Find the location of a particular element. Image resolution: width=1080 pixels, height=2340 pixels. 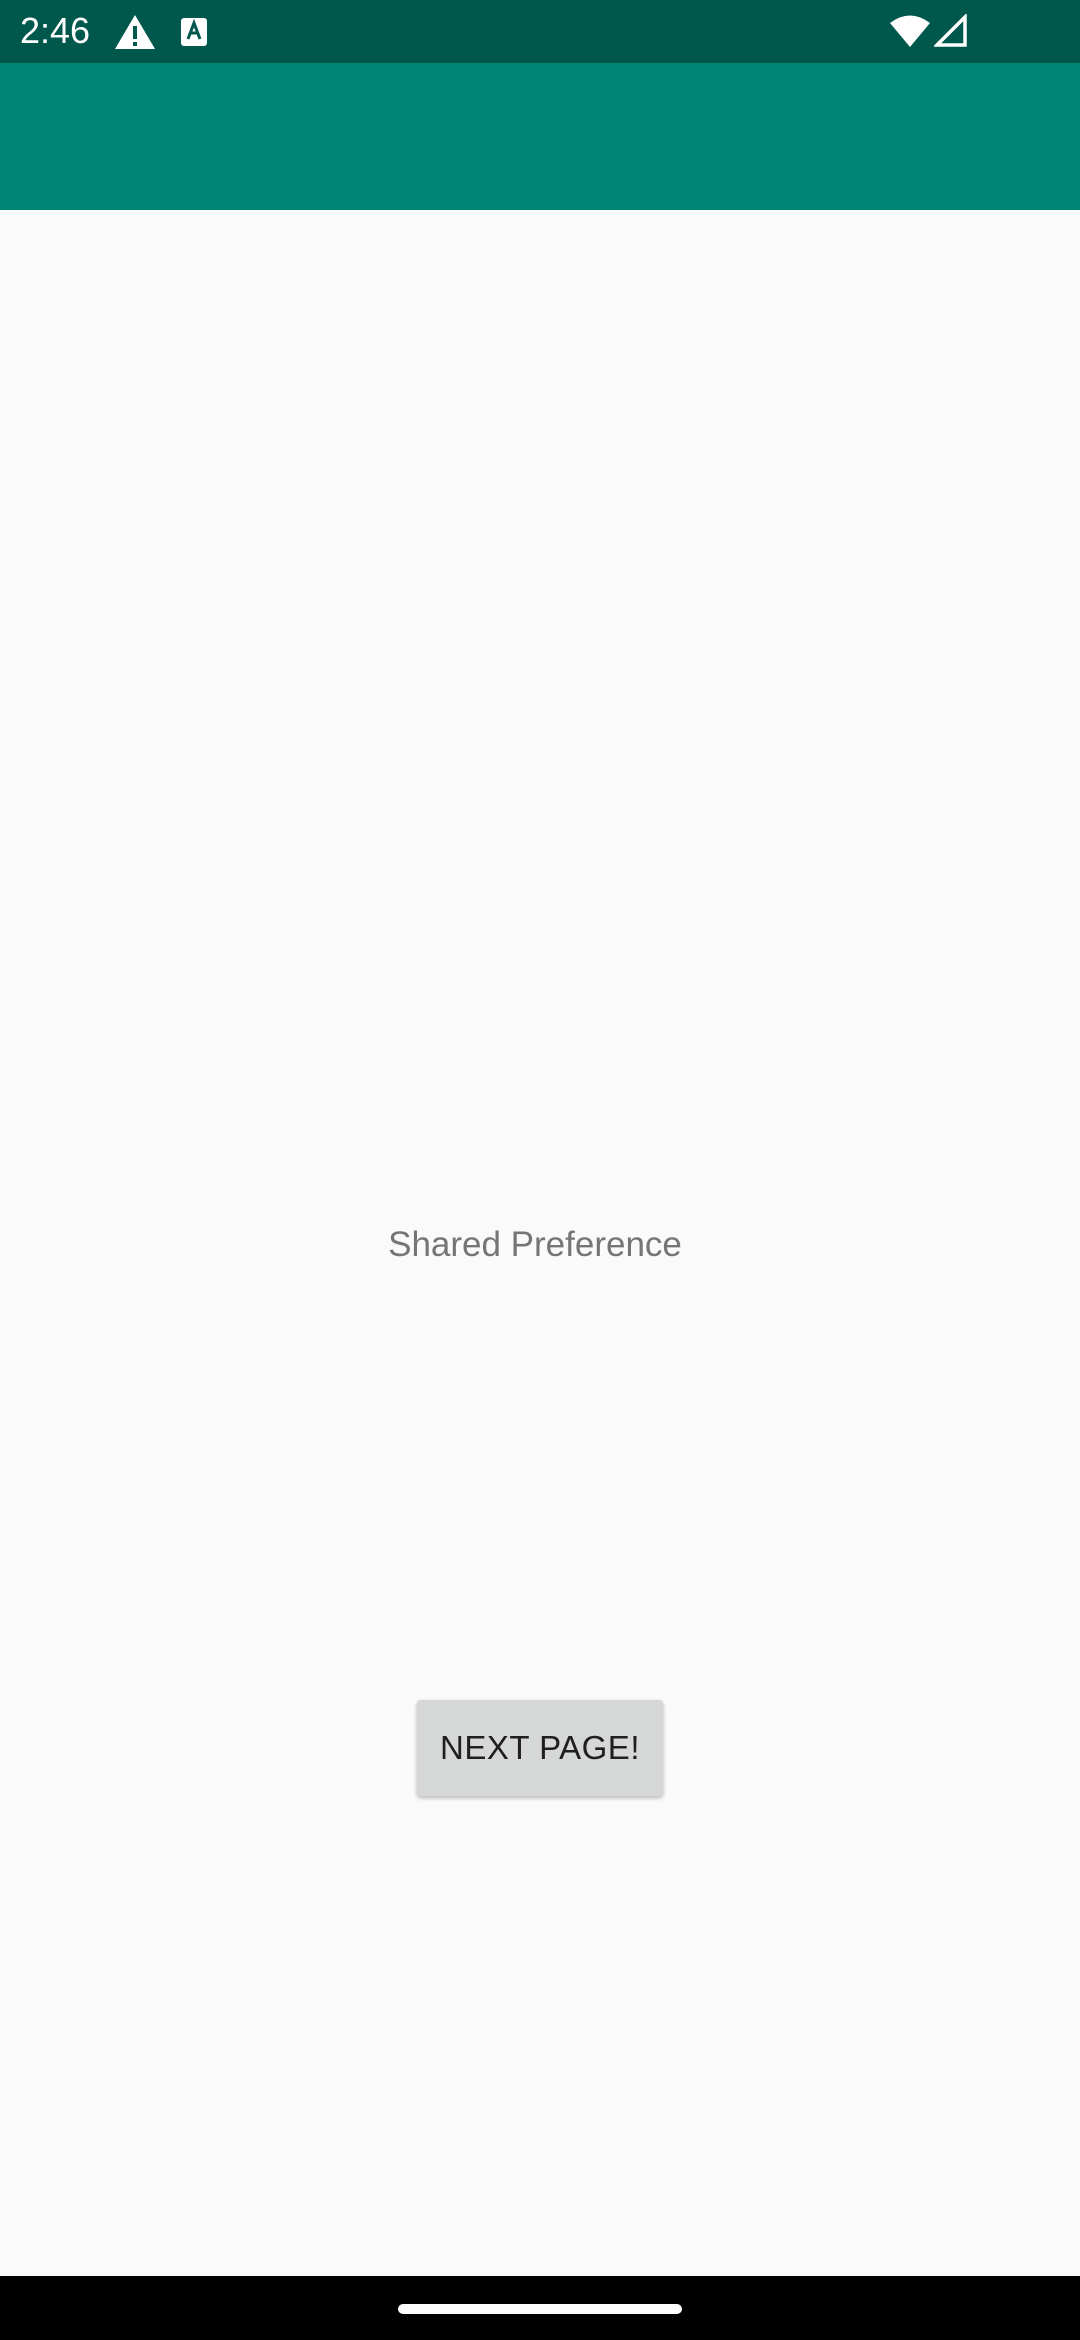

next-page-button: NEXT PAGE! is located at coordinates (540, 1748).